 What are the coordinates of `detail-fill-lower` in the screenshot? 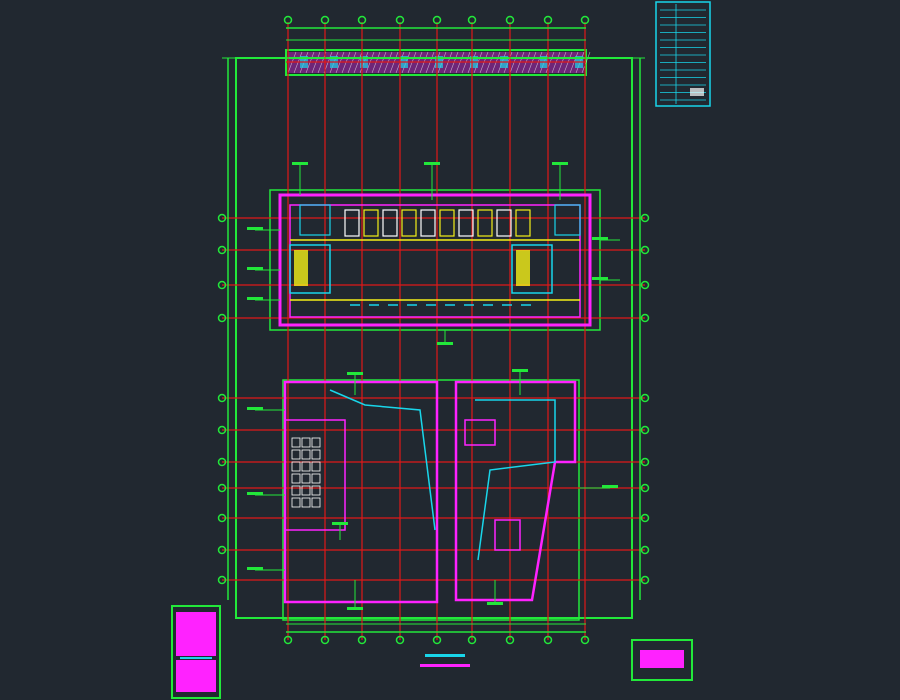 It's located at (196, 676).